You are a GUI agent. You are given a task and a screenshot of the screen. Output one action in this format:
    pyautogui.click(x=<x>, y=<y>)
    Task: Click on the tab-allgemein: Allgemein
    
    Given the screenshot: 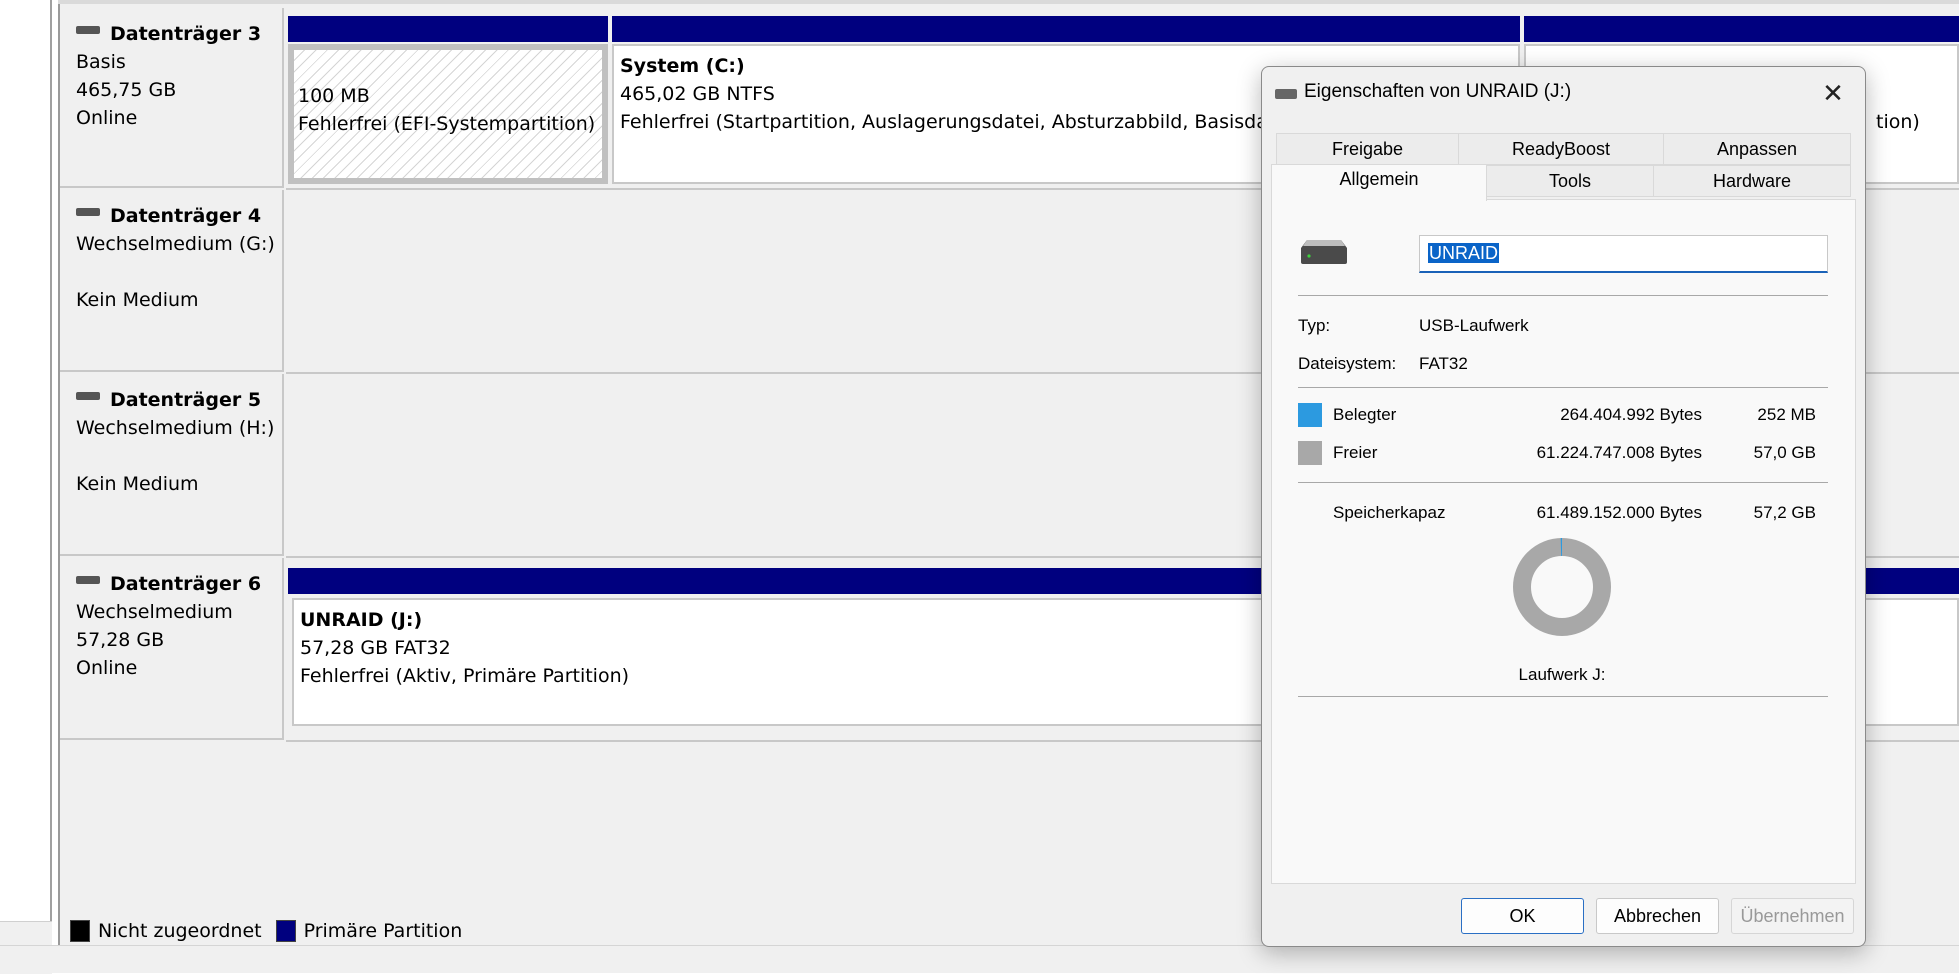 What is the action you would take?
    pyautogui.click(x=1379, y=182)
    